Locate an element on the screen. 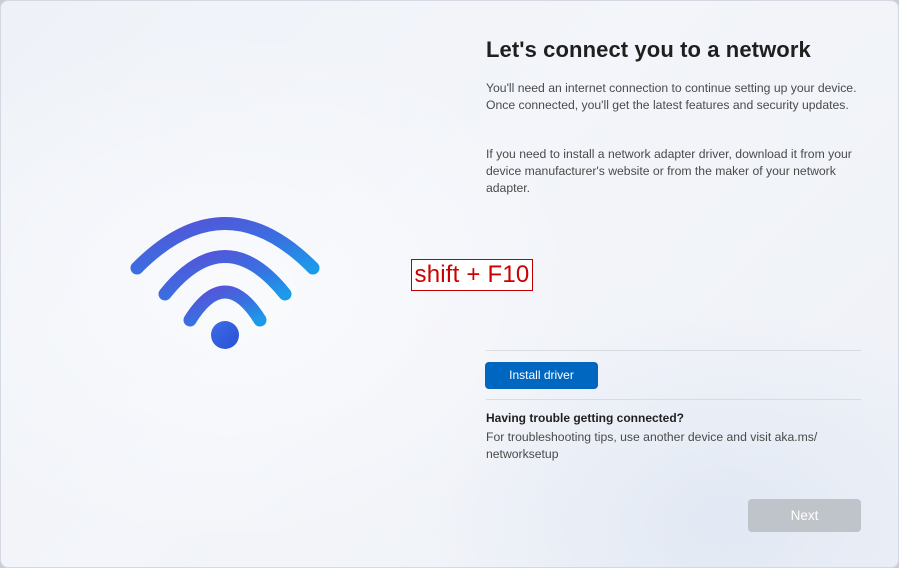 The height and width of the screenshot is (568, 899). wifi-illustration is located at coordinates (226, 281).